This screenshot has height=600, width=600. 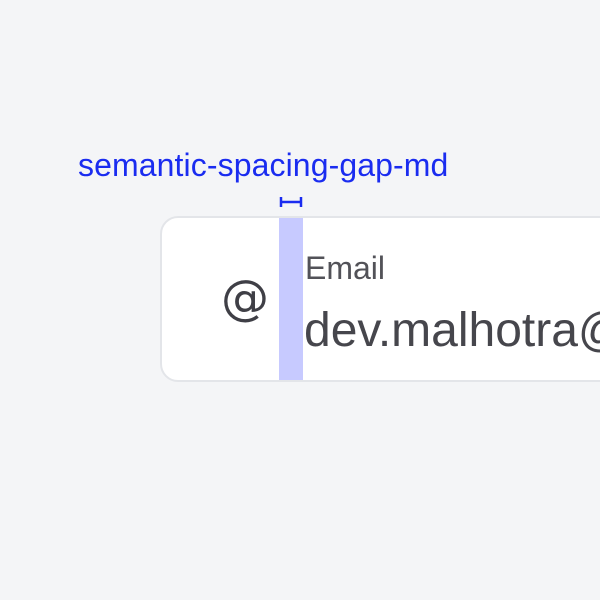 What do you see at coordinates (245, 298) in the screenshot?
I see `at-sign-icon: @` at bounding box center [245, 298].